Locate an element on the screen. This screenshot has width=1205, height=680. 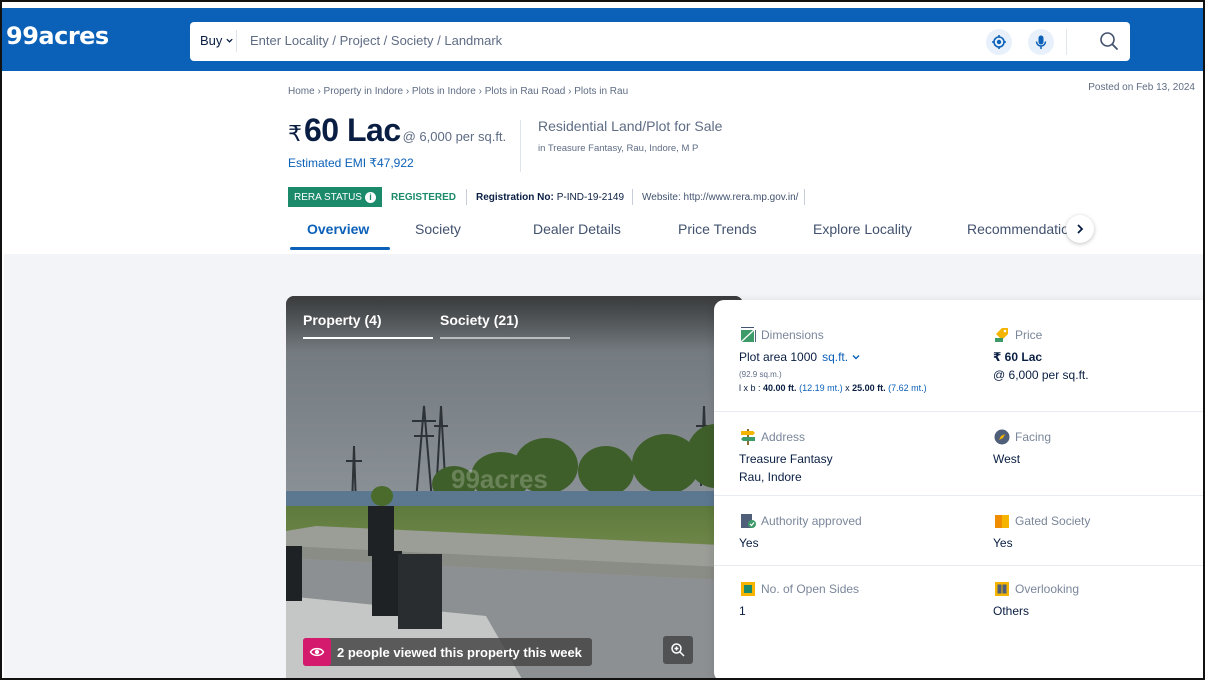
price-label: Price is located at coordinates (1029, 335).